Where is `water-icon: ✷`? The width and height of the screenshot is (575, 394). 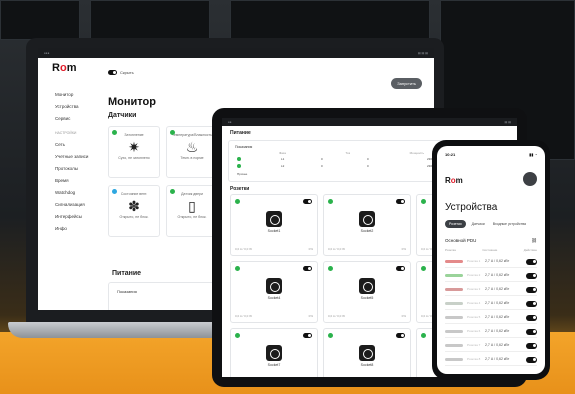
water-icon: ✷ is located at coordinates (134, 147).